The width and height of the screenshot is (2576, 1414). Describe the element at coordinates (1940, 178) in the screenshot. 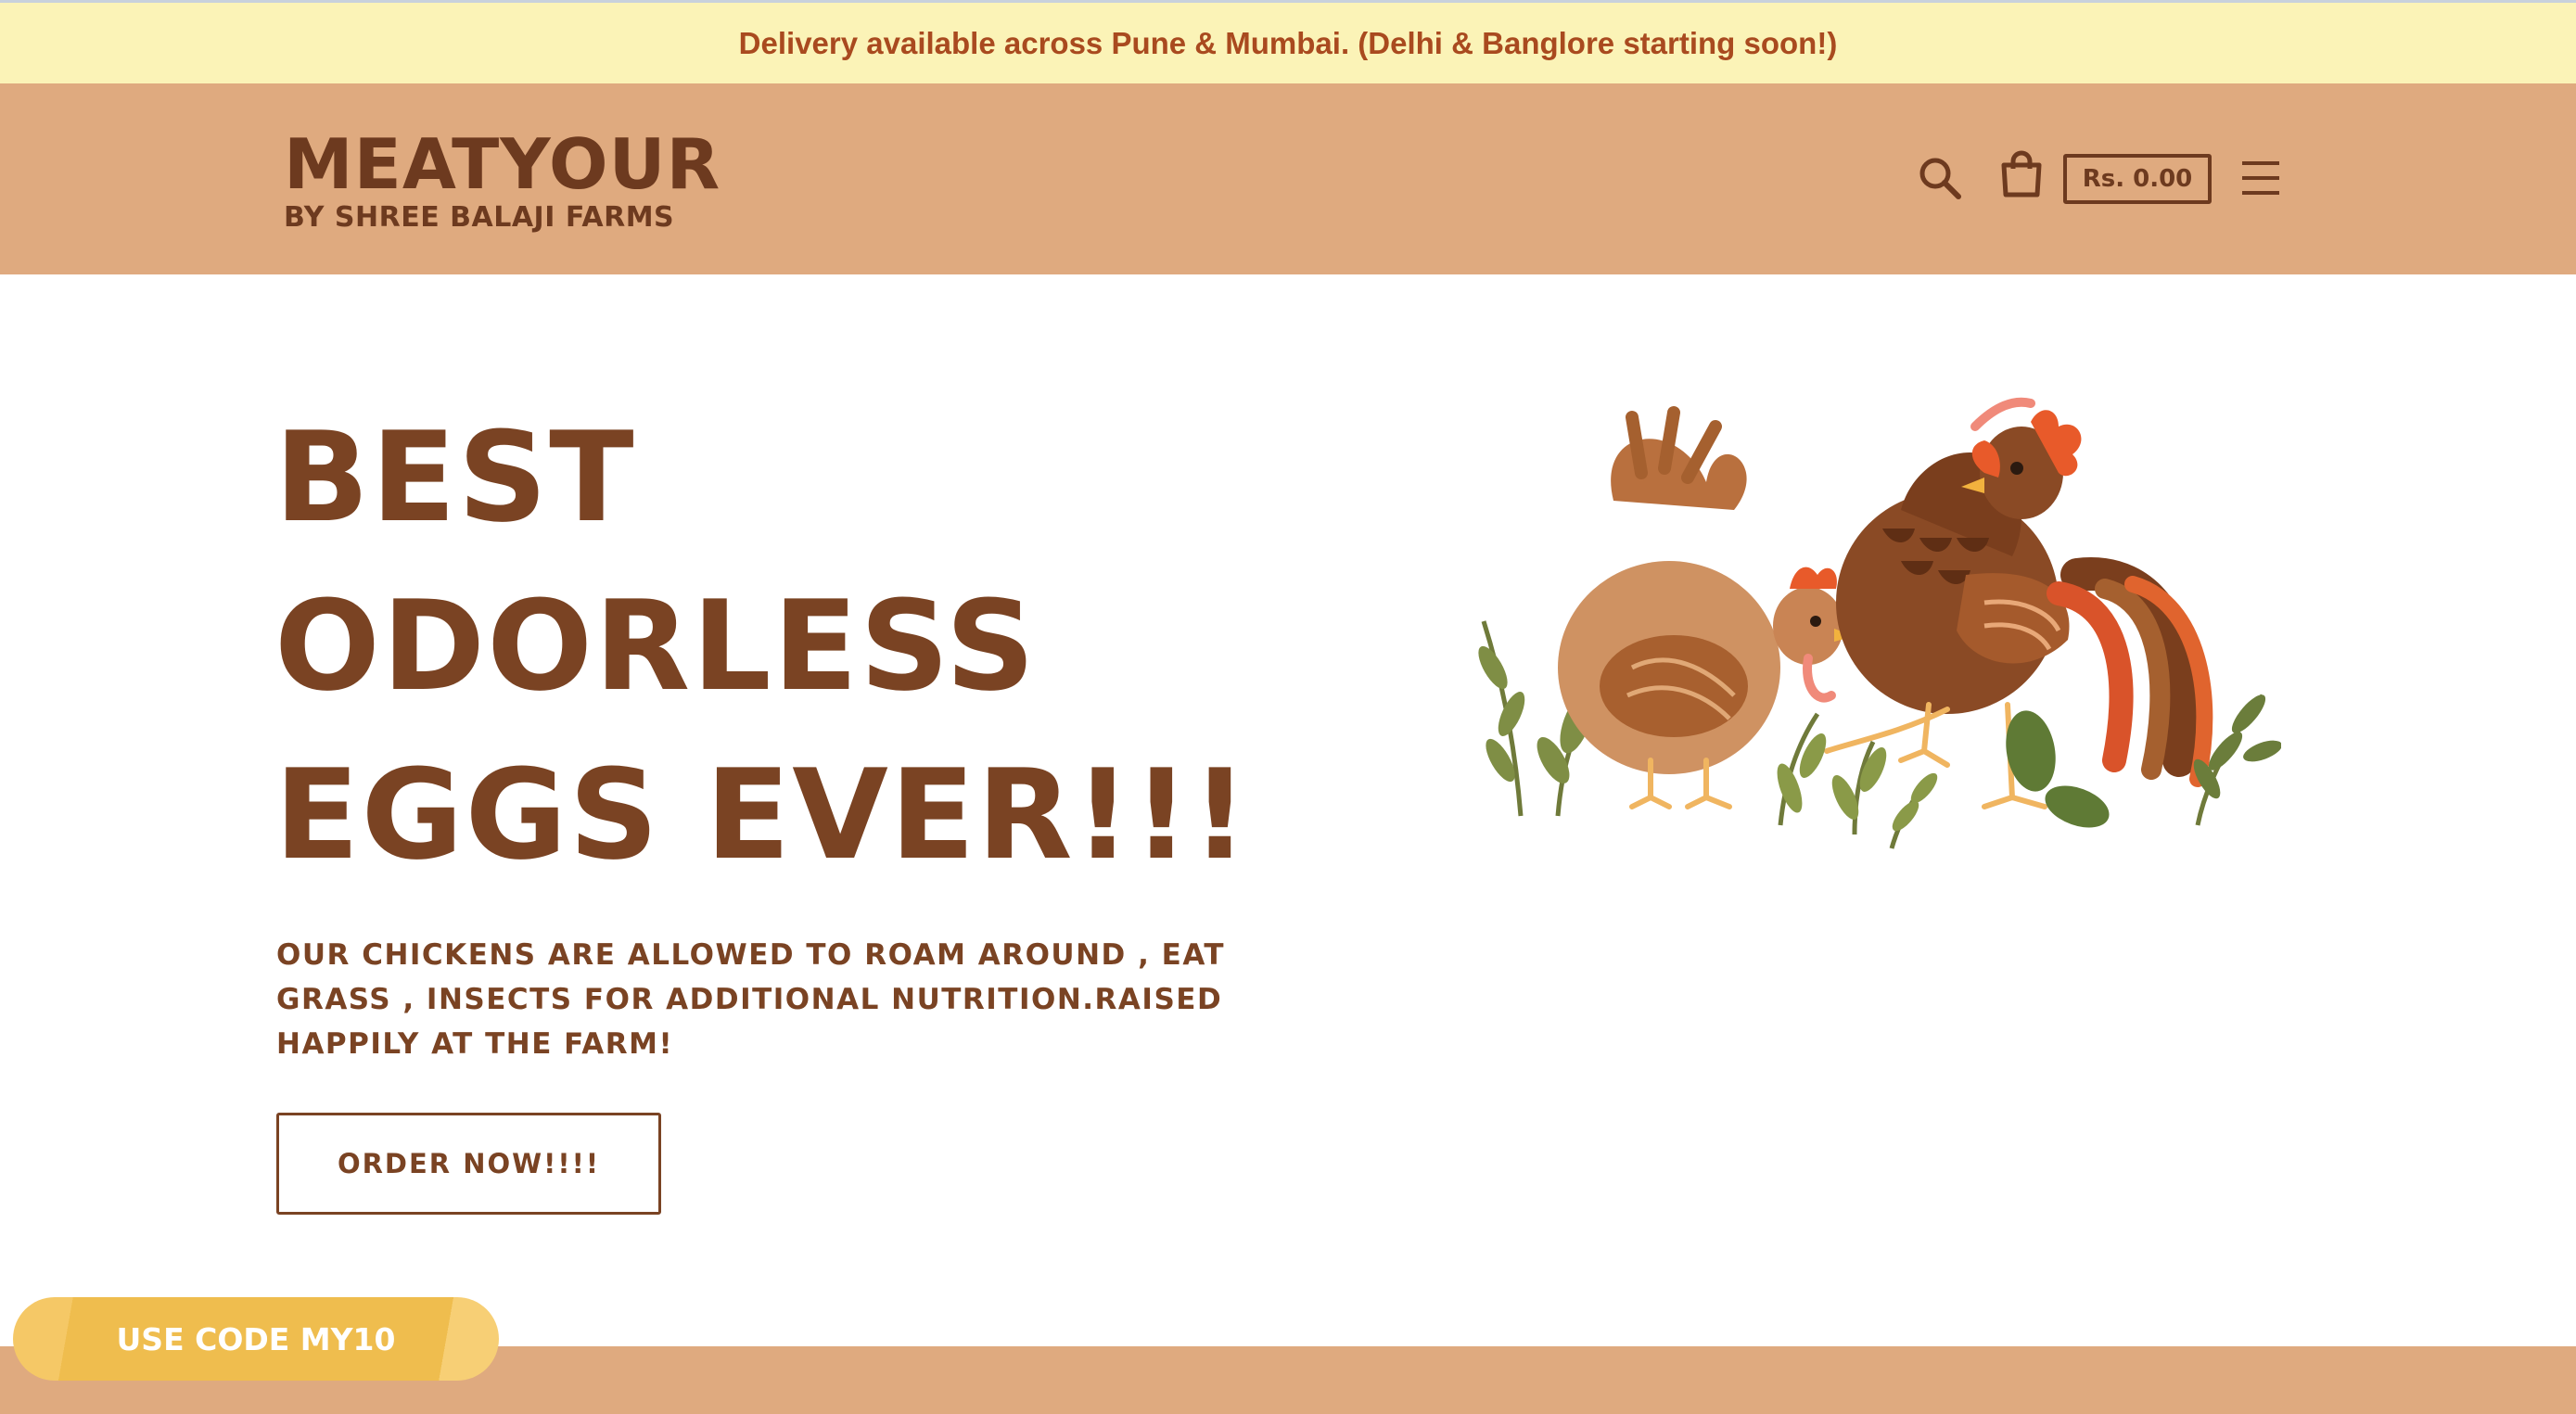

I see `search-icon` at that location.